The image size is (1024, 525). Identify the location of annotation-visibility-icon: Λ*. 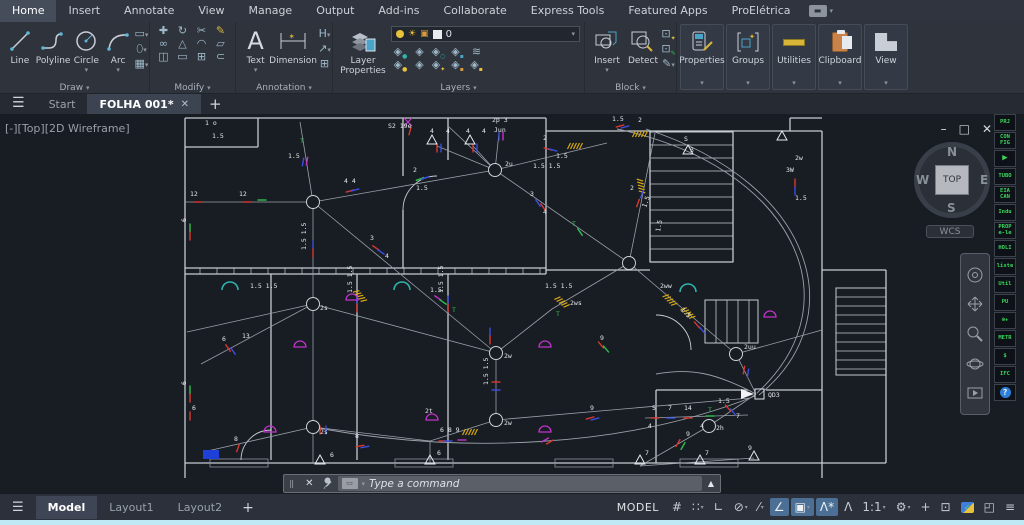
(827, 507).